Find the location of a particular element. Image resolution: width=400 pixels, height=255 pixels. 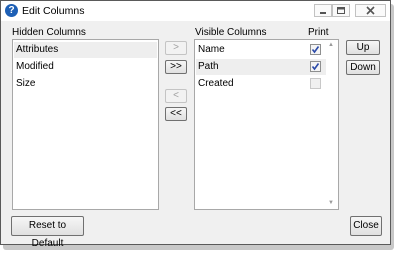

restore-icon is located at coordinates (341, 10).